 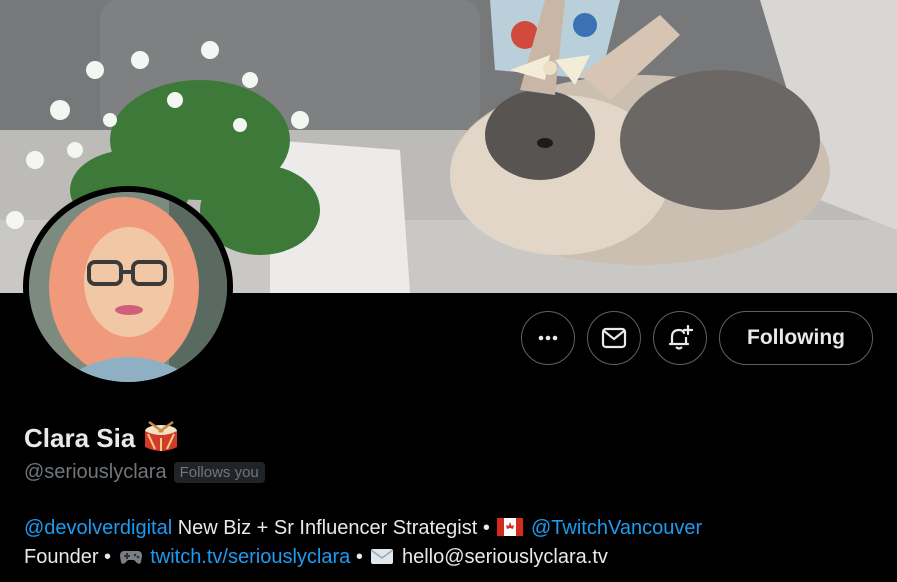 I want to click on bell-plus-icon, so click(x=680, y=337).